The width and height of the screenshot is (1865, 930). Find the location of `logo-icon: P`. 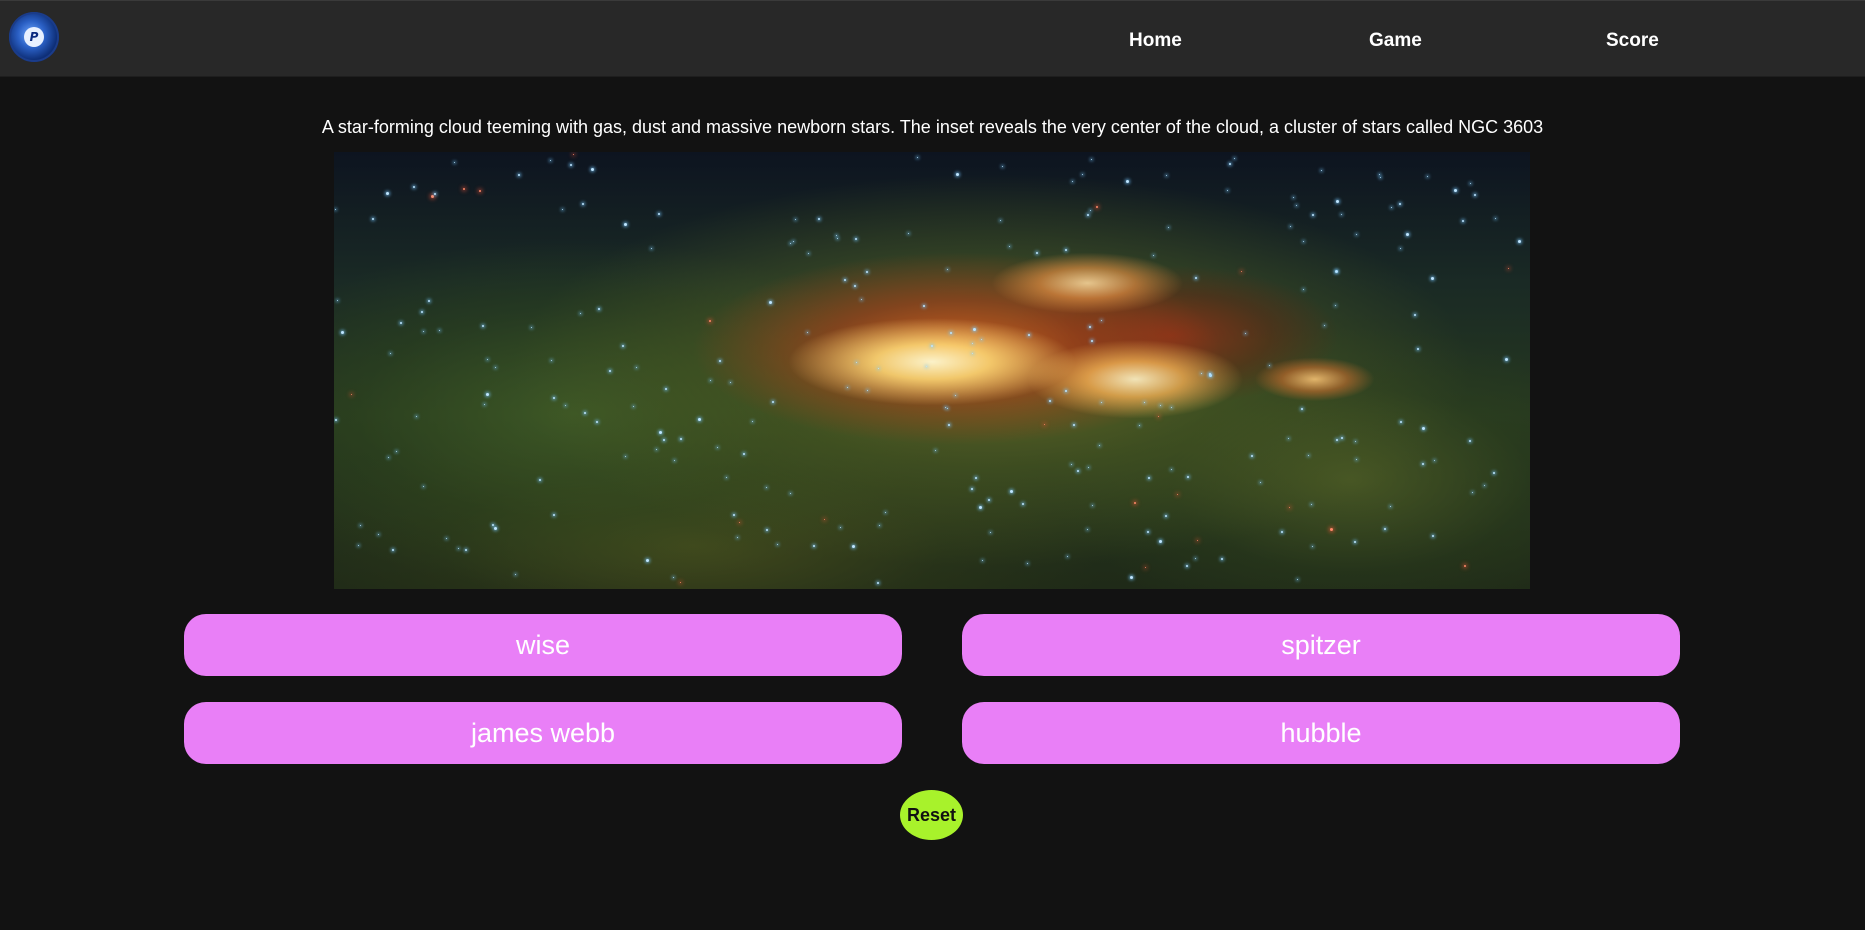

logo-icon: P is located at coordinates (34, 37).